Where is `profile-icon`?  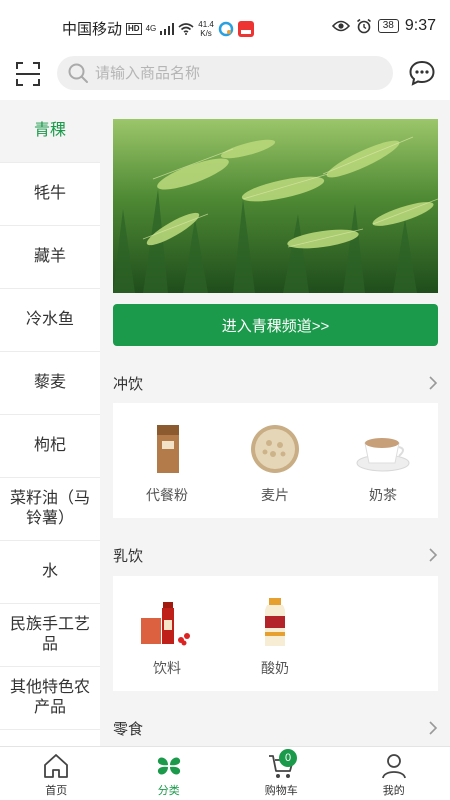
profile-icon is located at coordinates (393, 766).